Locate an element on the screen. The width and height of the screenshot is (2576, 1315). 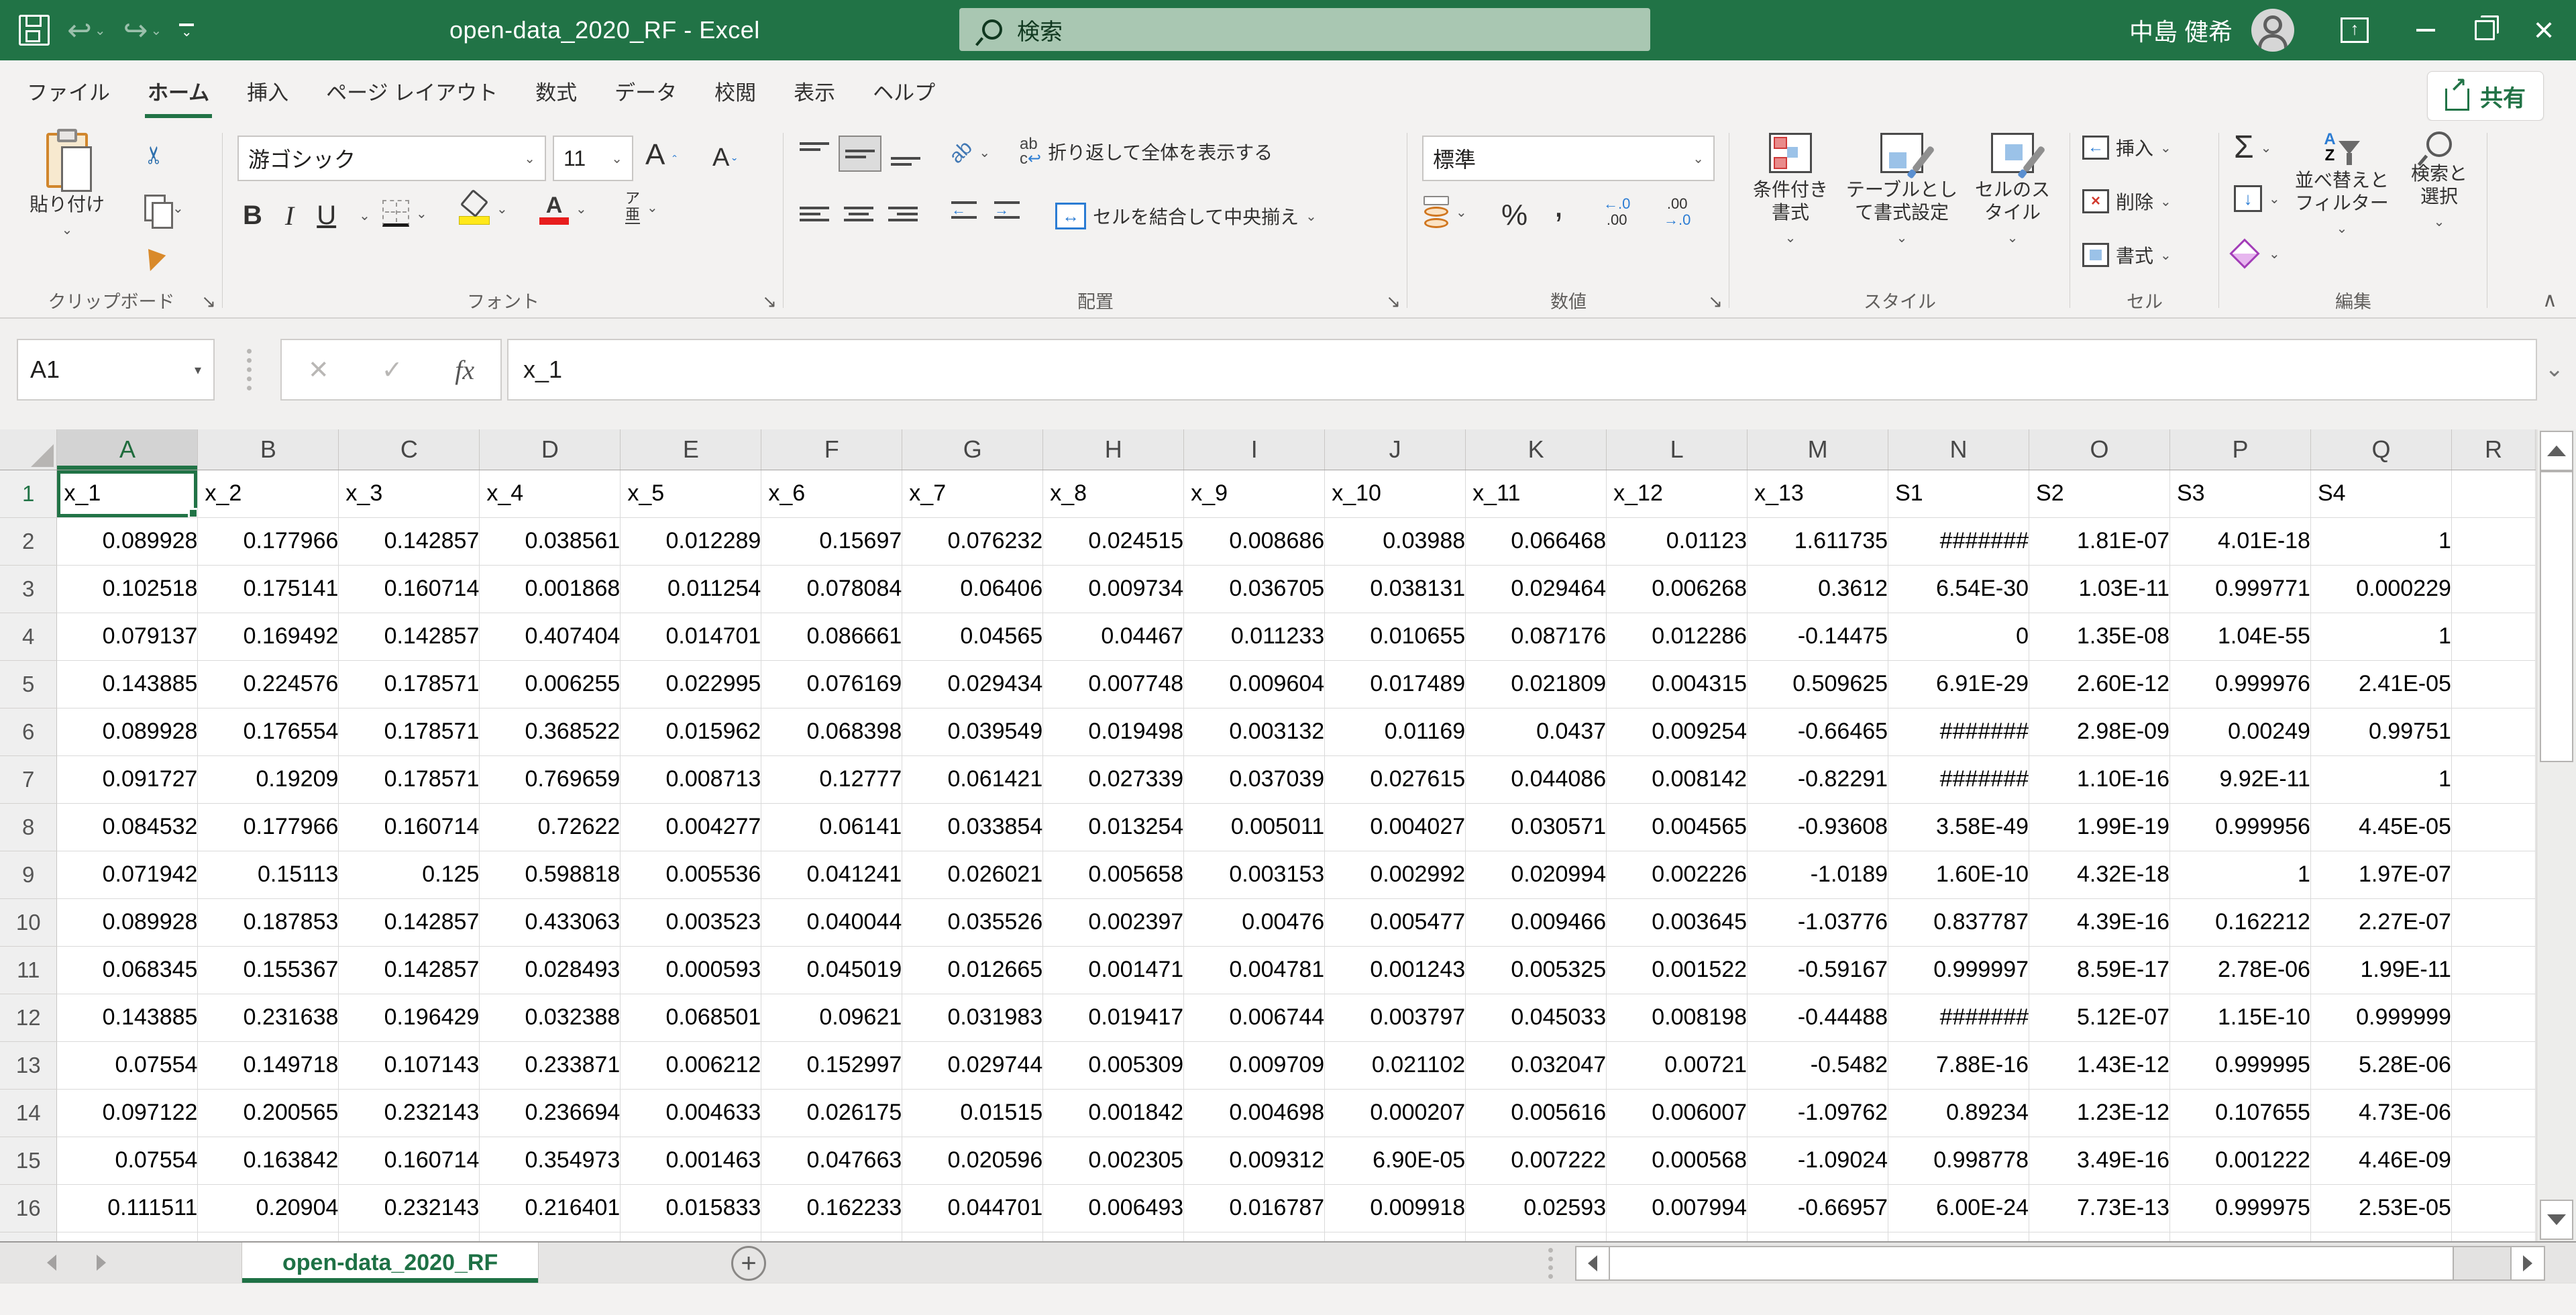
cell-B6: 0.176554 is located at coordinates (268, 732).